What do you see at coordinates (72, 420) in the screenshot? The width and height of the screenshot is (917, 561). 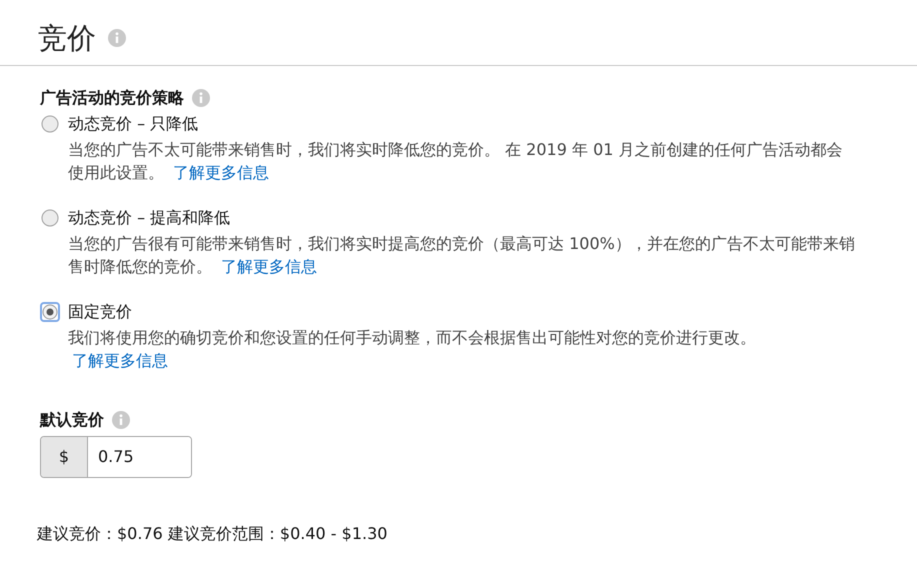 I see `field-label: 默认竞价` at bounding box center [72, 420].